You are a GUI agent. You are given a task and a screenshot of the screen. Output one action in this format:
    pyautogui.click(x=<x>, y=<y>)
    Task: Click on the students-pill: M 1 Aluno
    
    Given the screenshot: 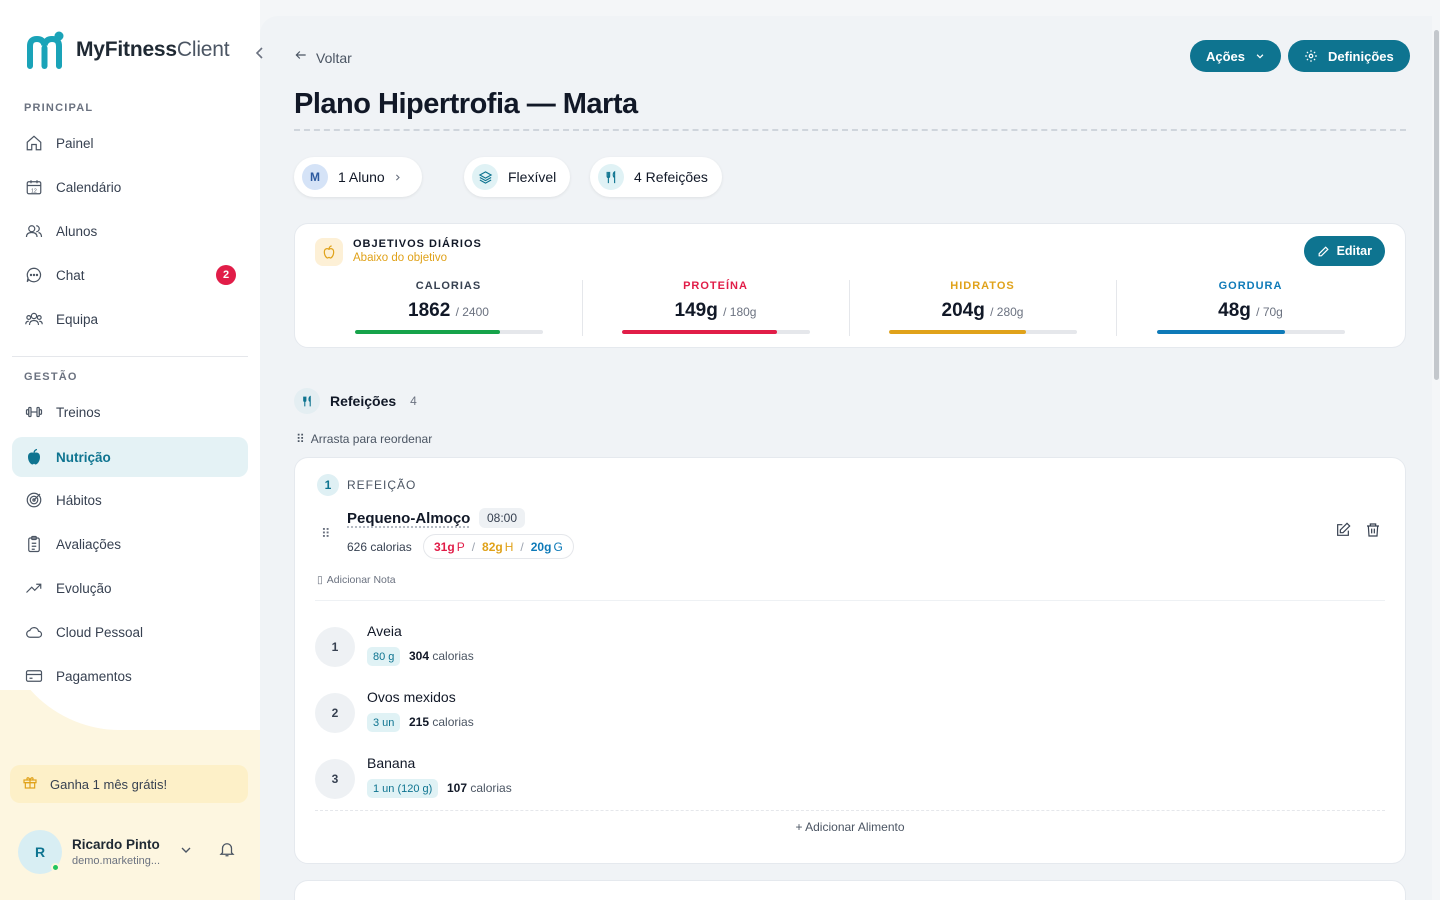 What is the action you would take?
    pyautogui.click(x=358, y=177)
    